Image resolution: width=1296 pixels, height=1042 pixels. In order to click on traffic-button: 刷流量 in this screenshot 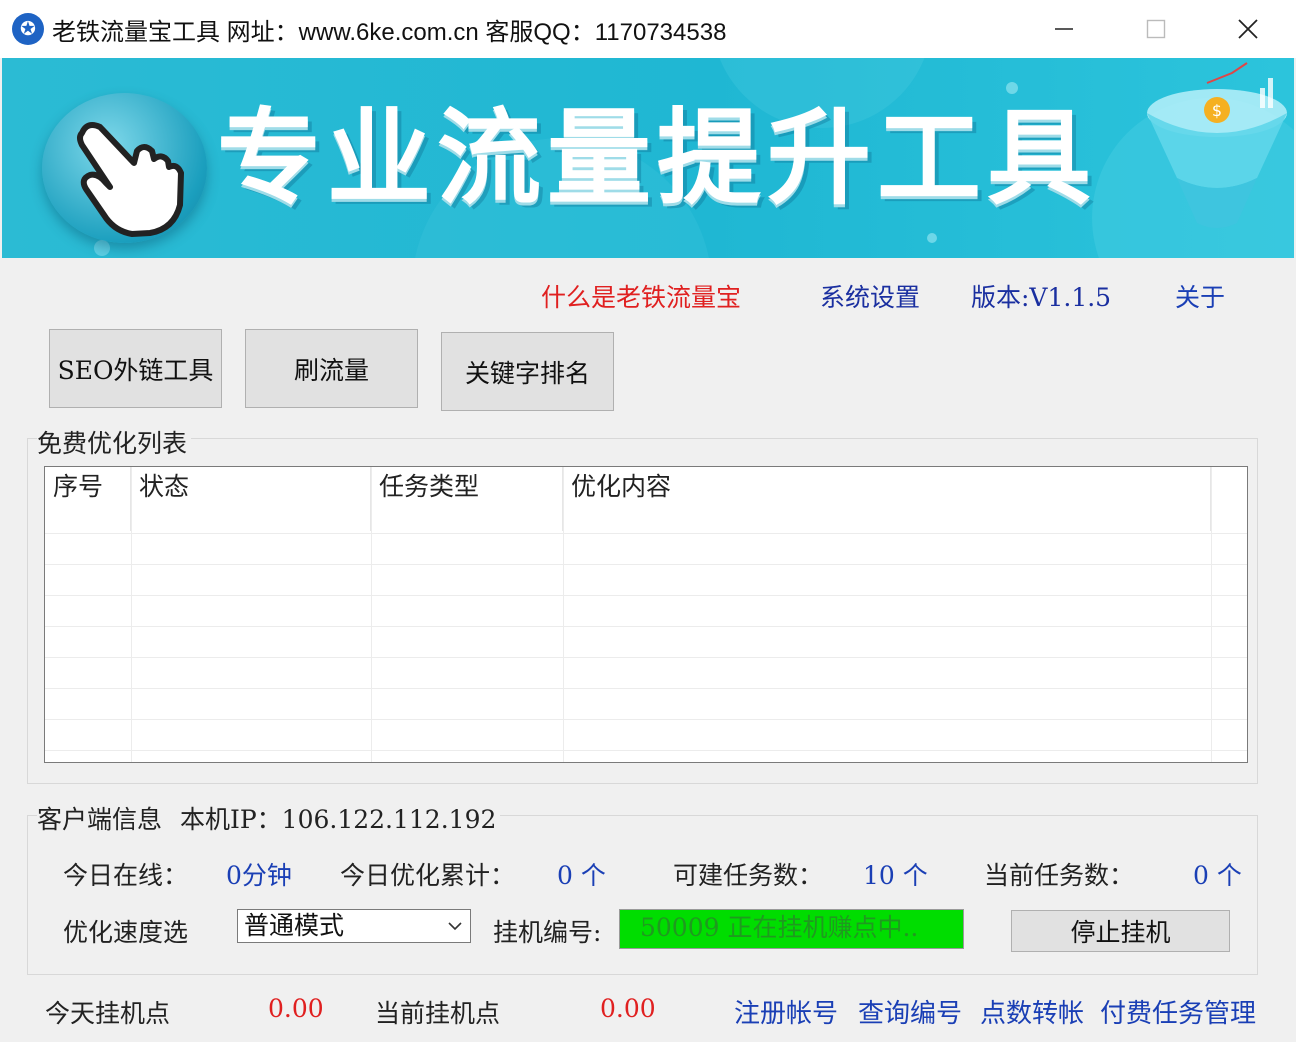, I will do `click(331, 368)`.